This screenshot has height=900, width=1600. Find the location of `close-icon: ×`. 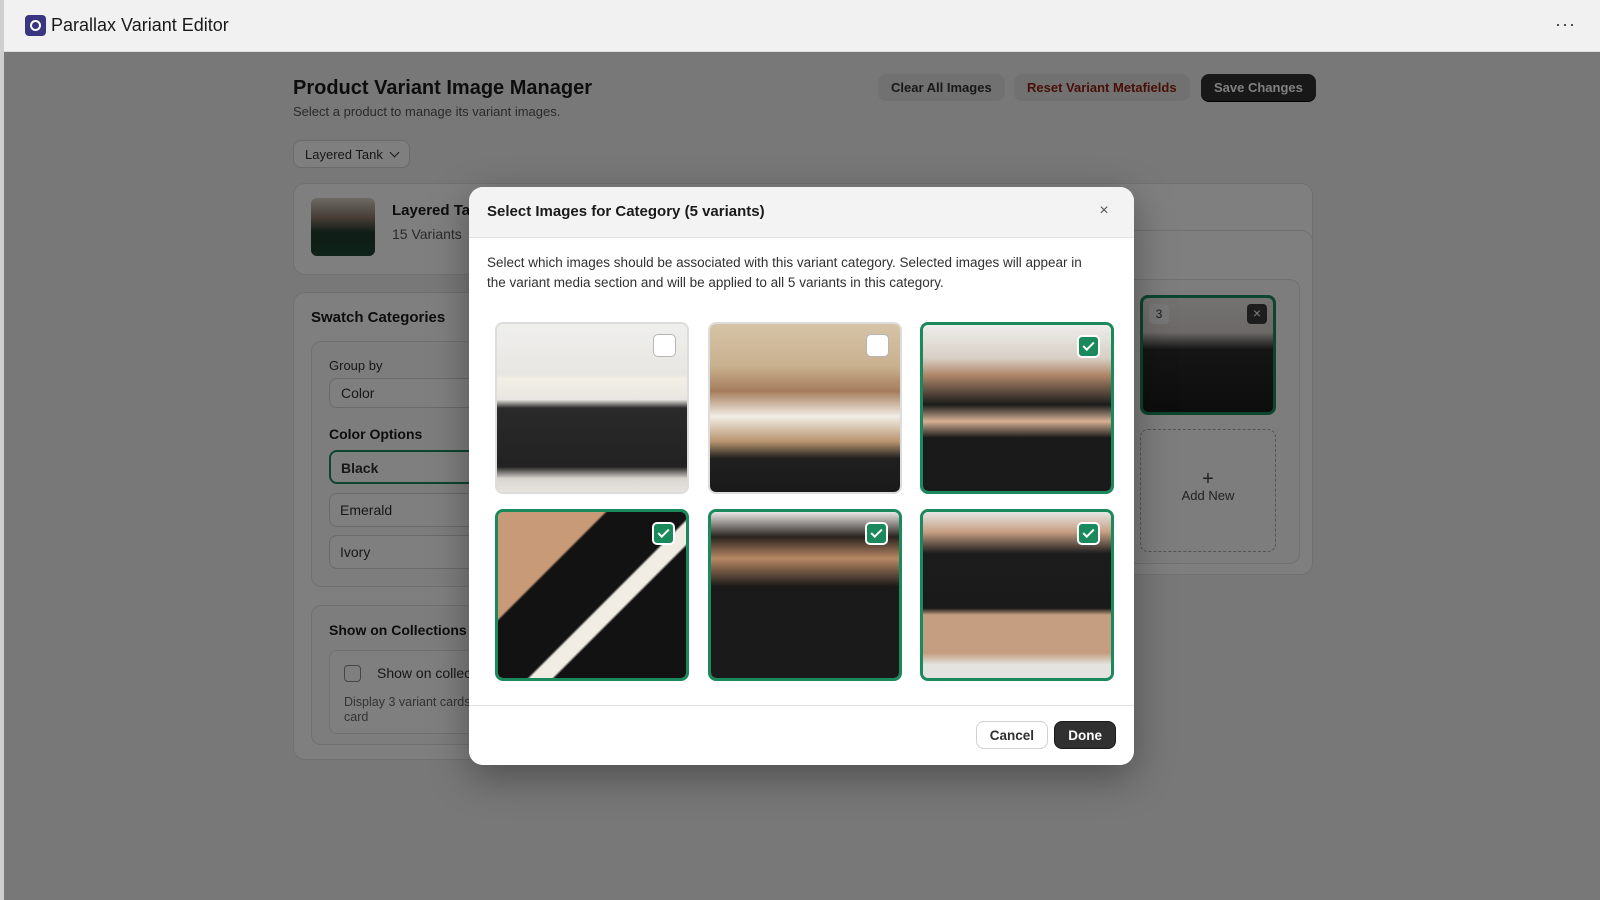

close-icon: × is located at coordinates (1104, 211).